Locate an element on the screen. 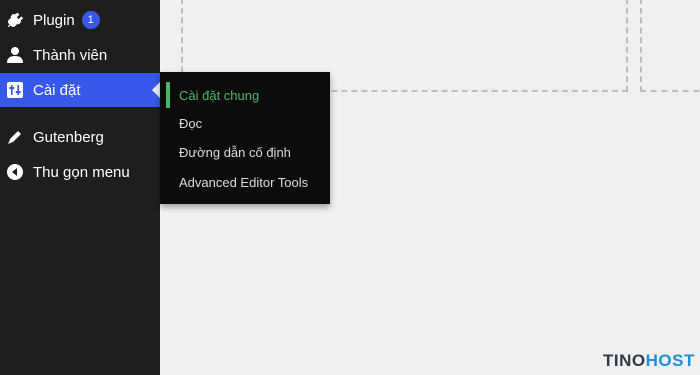 This screenshot has width=700, height=375. sidebar-item-label: Thu gọn menu is located at coordinates (81, 172).